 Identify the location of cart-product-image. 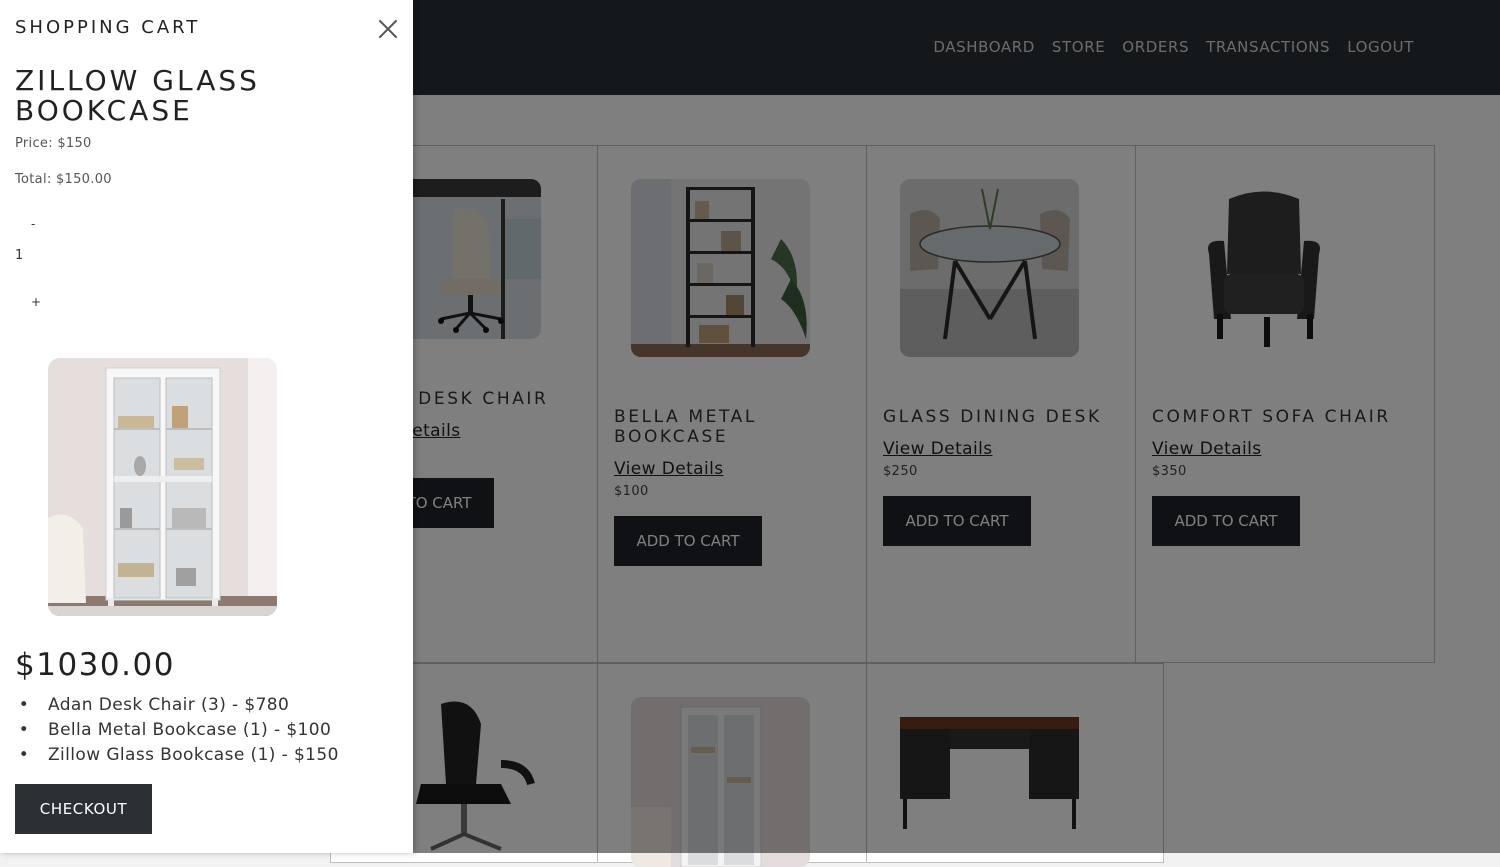
(162, 487).